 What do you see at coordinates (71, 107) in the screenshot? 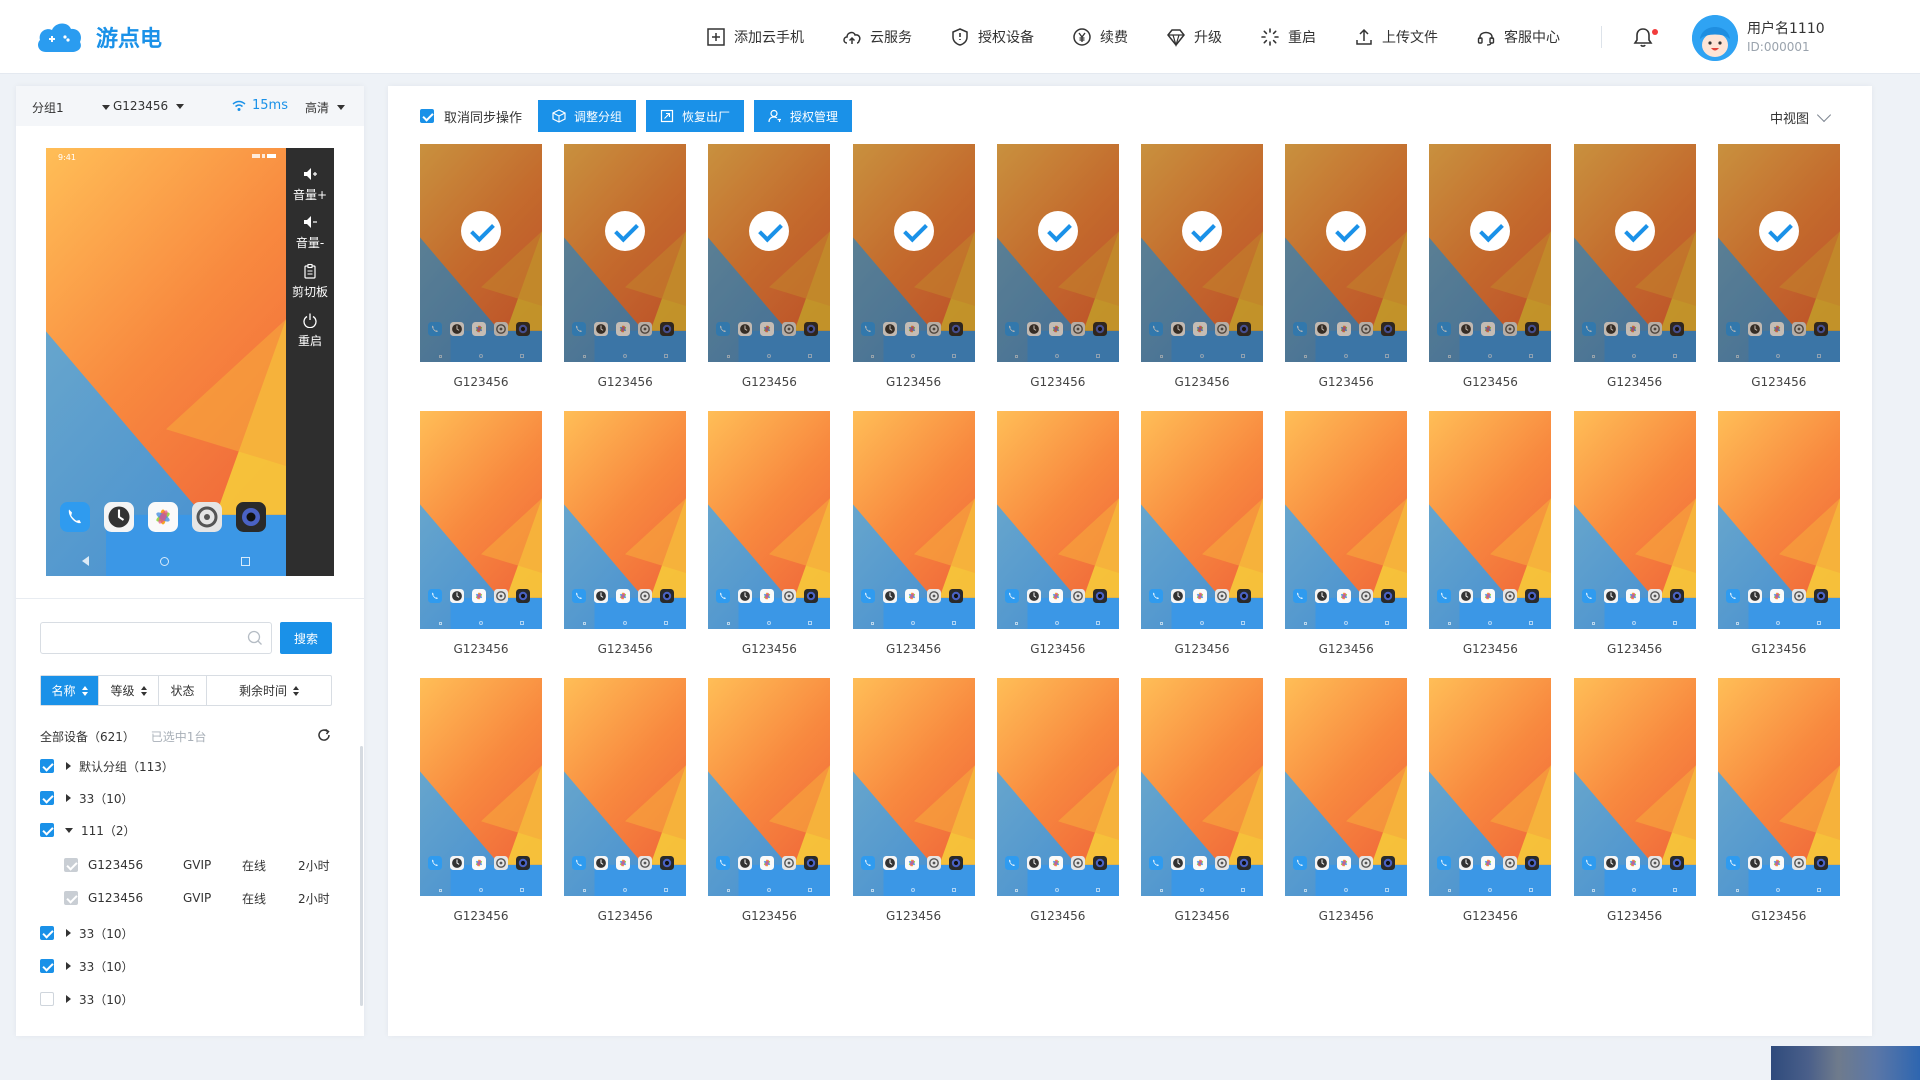
I see `group-select: 分组1` at bounding box center [71, 107].